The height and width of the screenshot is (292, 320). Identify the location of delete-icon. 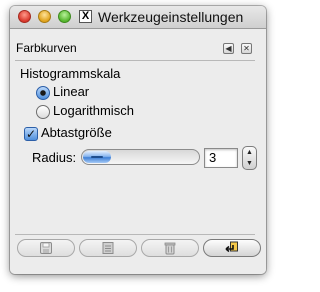
(170, 248).